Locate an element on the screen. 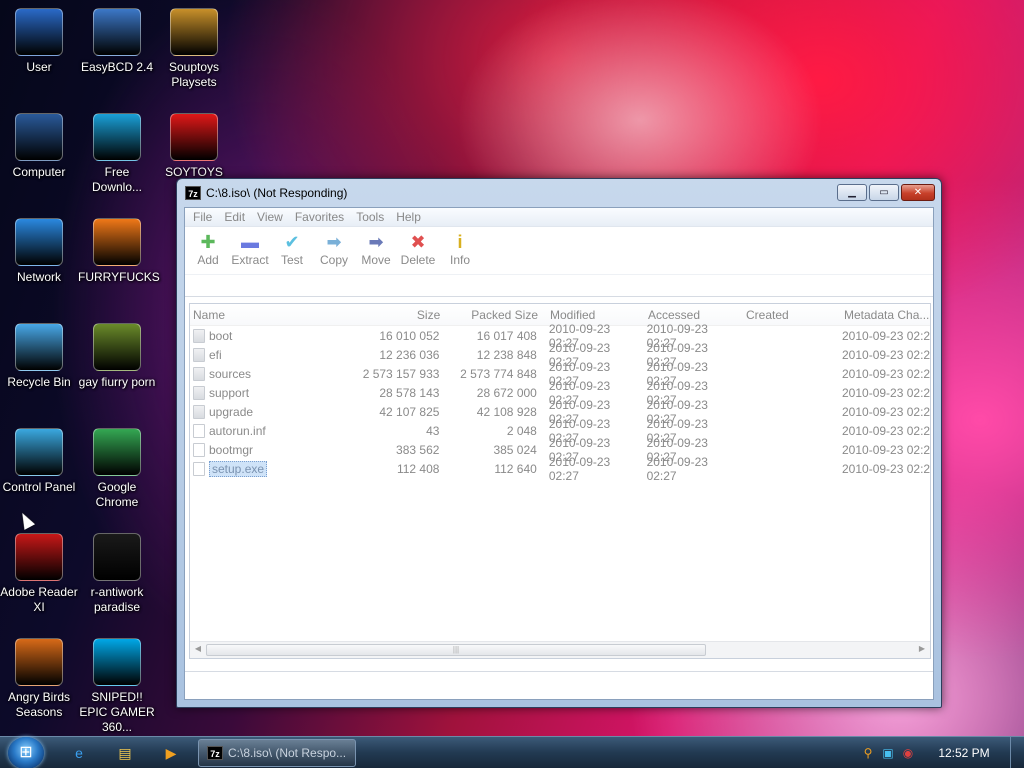 The height and width of the screenshot is (768, 1024). desktop-shortcut-label: r-antiwork paradise is located at coordinates (117, 599).